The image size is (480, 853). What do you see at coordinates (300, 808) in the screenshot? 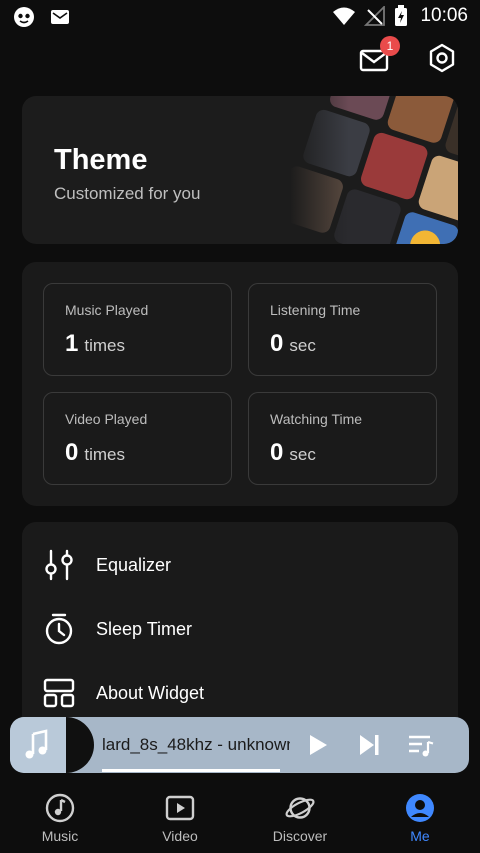
I see `planet-icon` at bounding box center [300, 808].